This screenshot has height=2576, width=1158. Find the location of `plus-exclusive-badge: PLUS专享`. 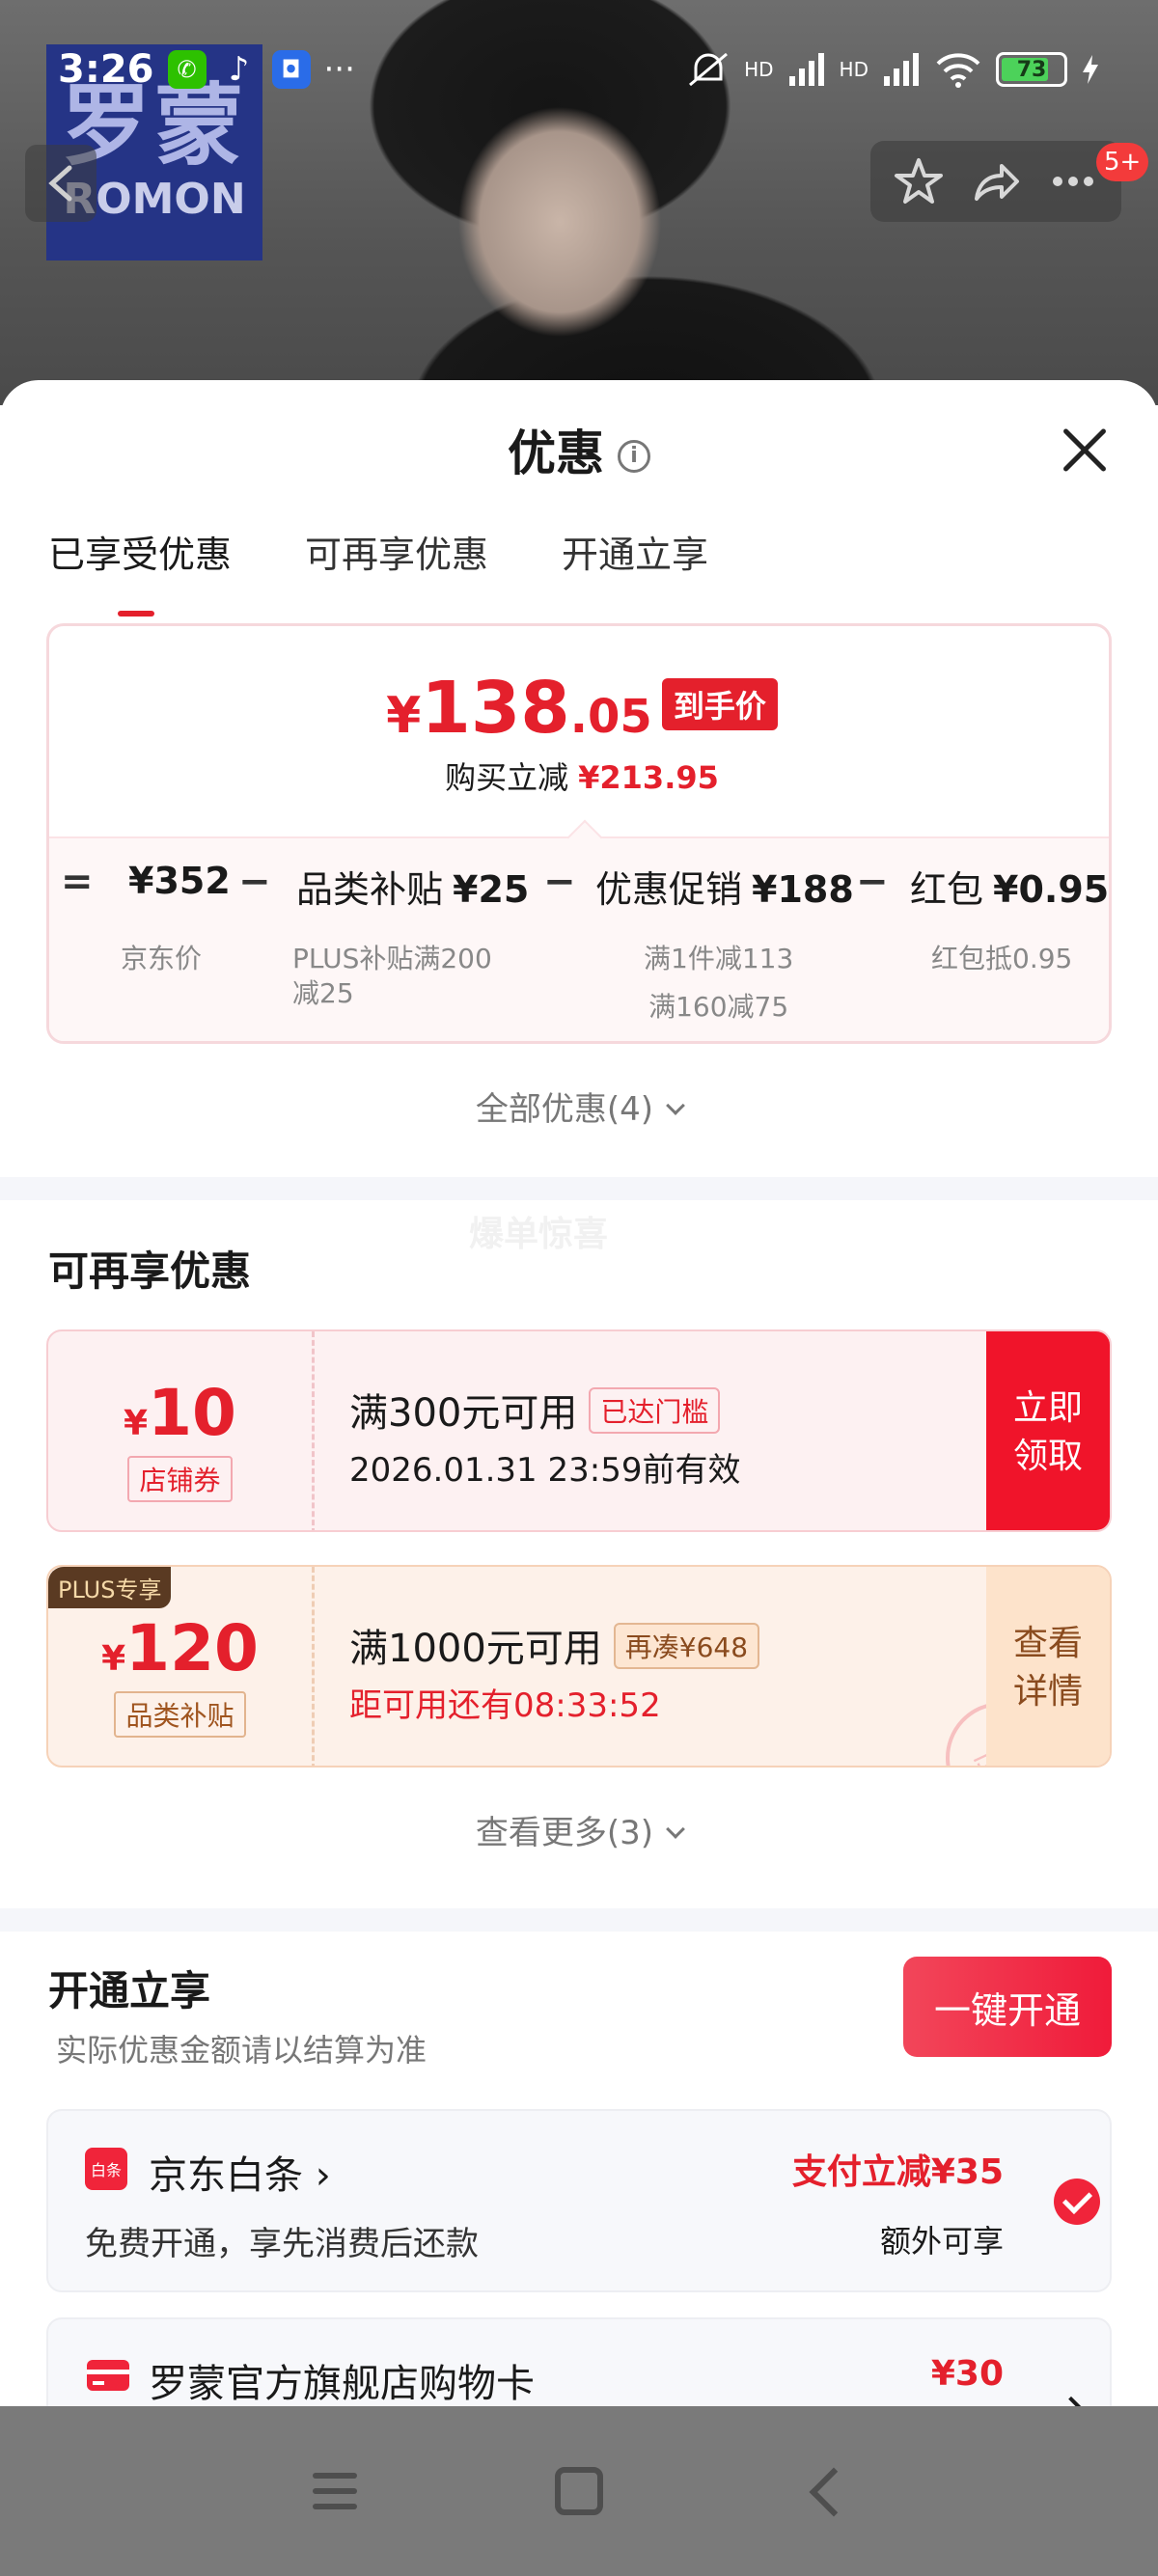

plus-exclusive-badge: PLUS专享 is located at coordinates (110, 1587).